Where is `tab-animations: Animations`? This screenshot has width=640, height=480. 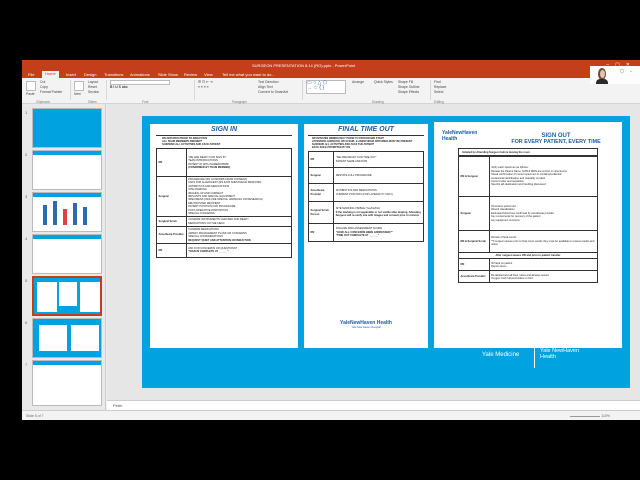
tab-animations: Animations is located at coordinates (140, 74).